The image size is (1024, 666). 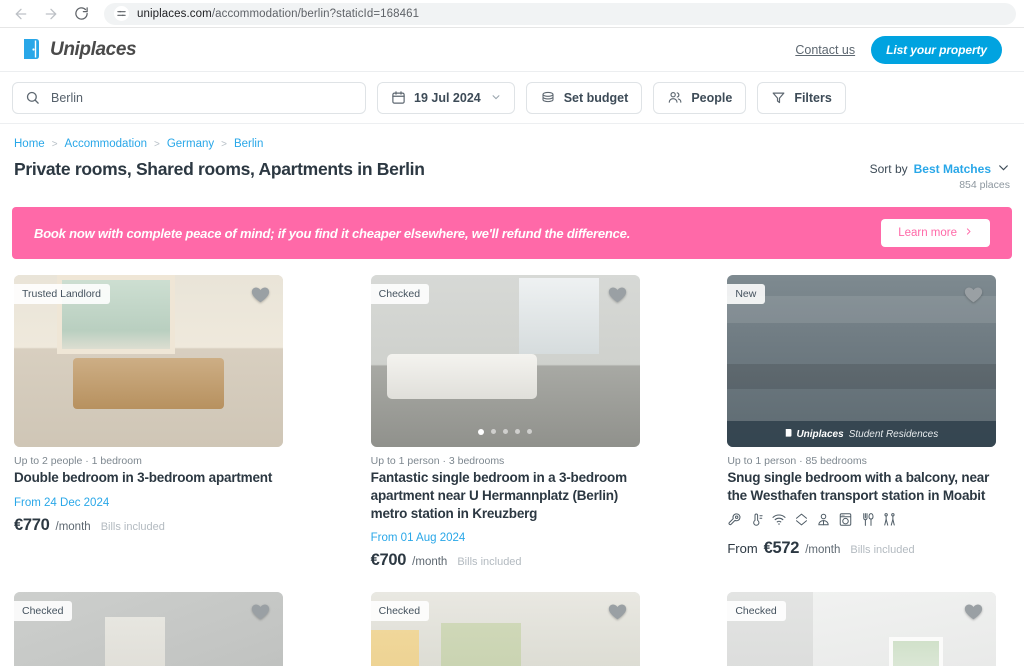 What do you see at coordinates (781, 547) in the screenshot?
I see `listing-price: €572` at bounding box center [781, 547].